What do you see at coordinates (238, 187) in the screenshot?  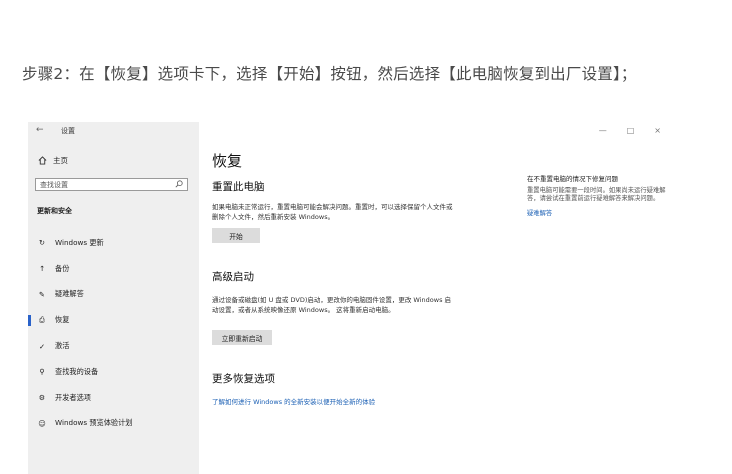 I see `reset-heading: 重置此电脑` at bounding box center [238, 187].